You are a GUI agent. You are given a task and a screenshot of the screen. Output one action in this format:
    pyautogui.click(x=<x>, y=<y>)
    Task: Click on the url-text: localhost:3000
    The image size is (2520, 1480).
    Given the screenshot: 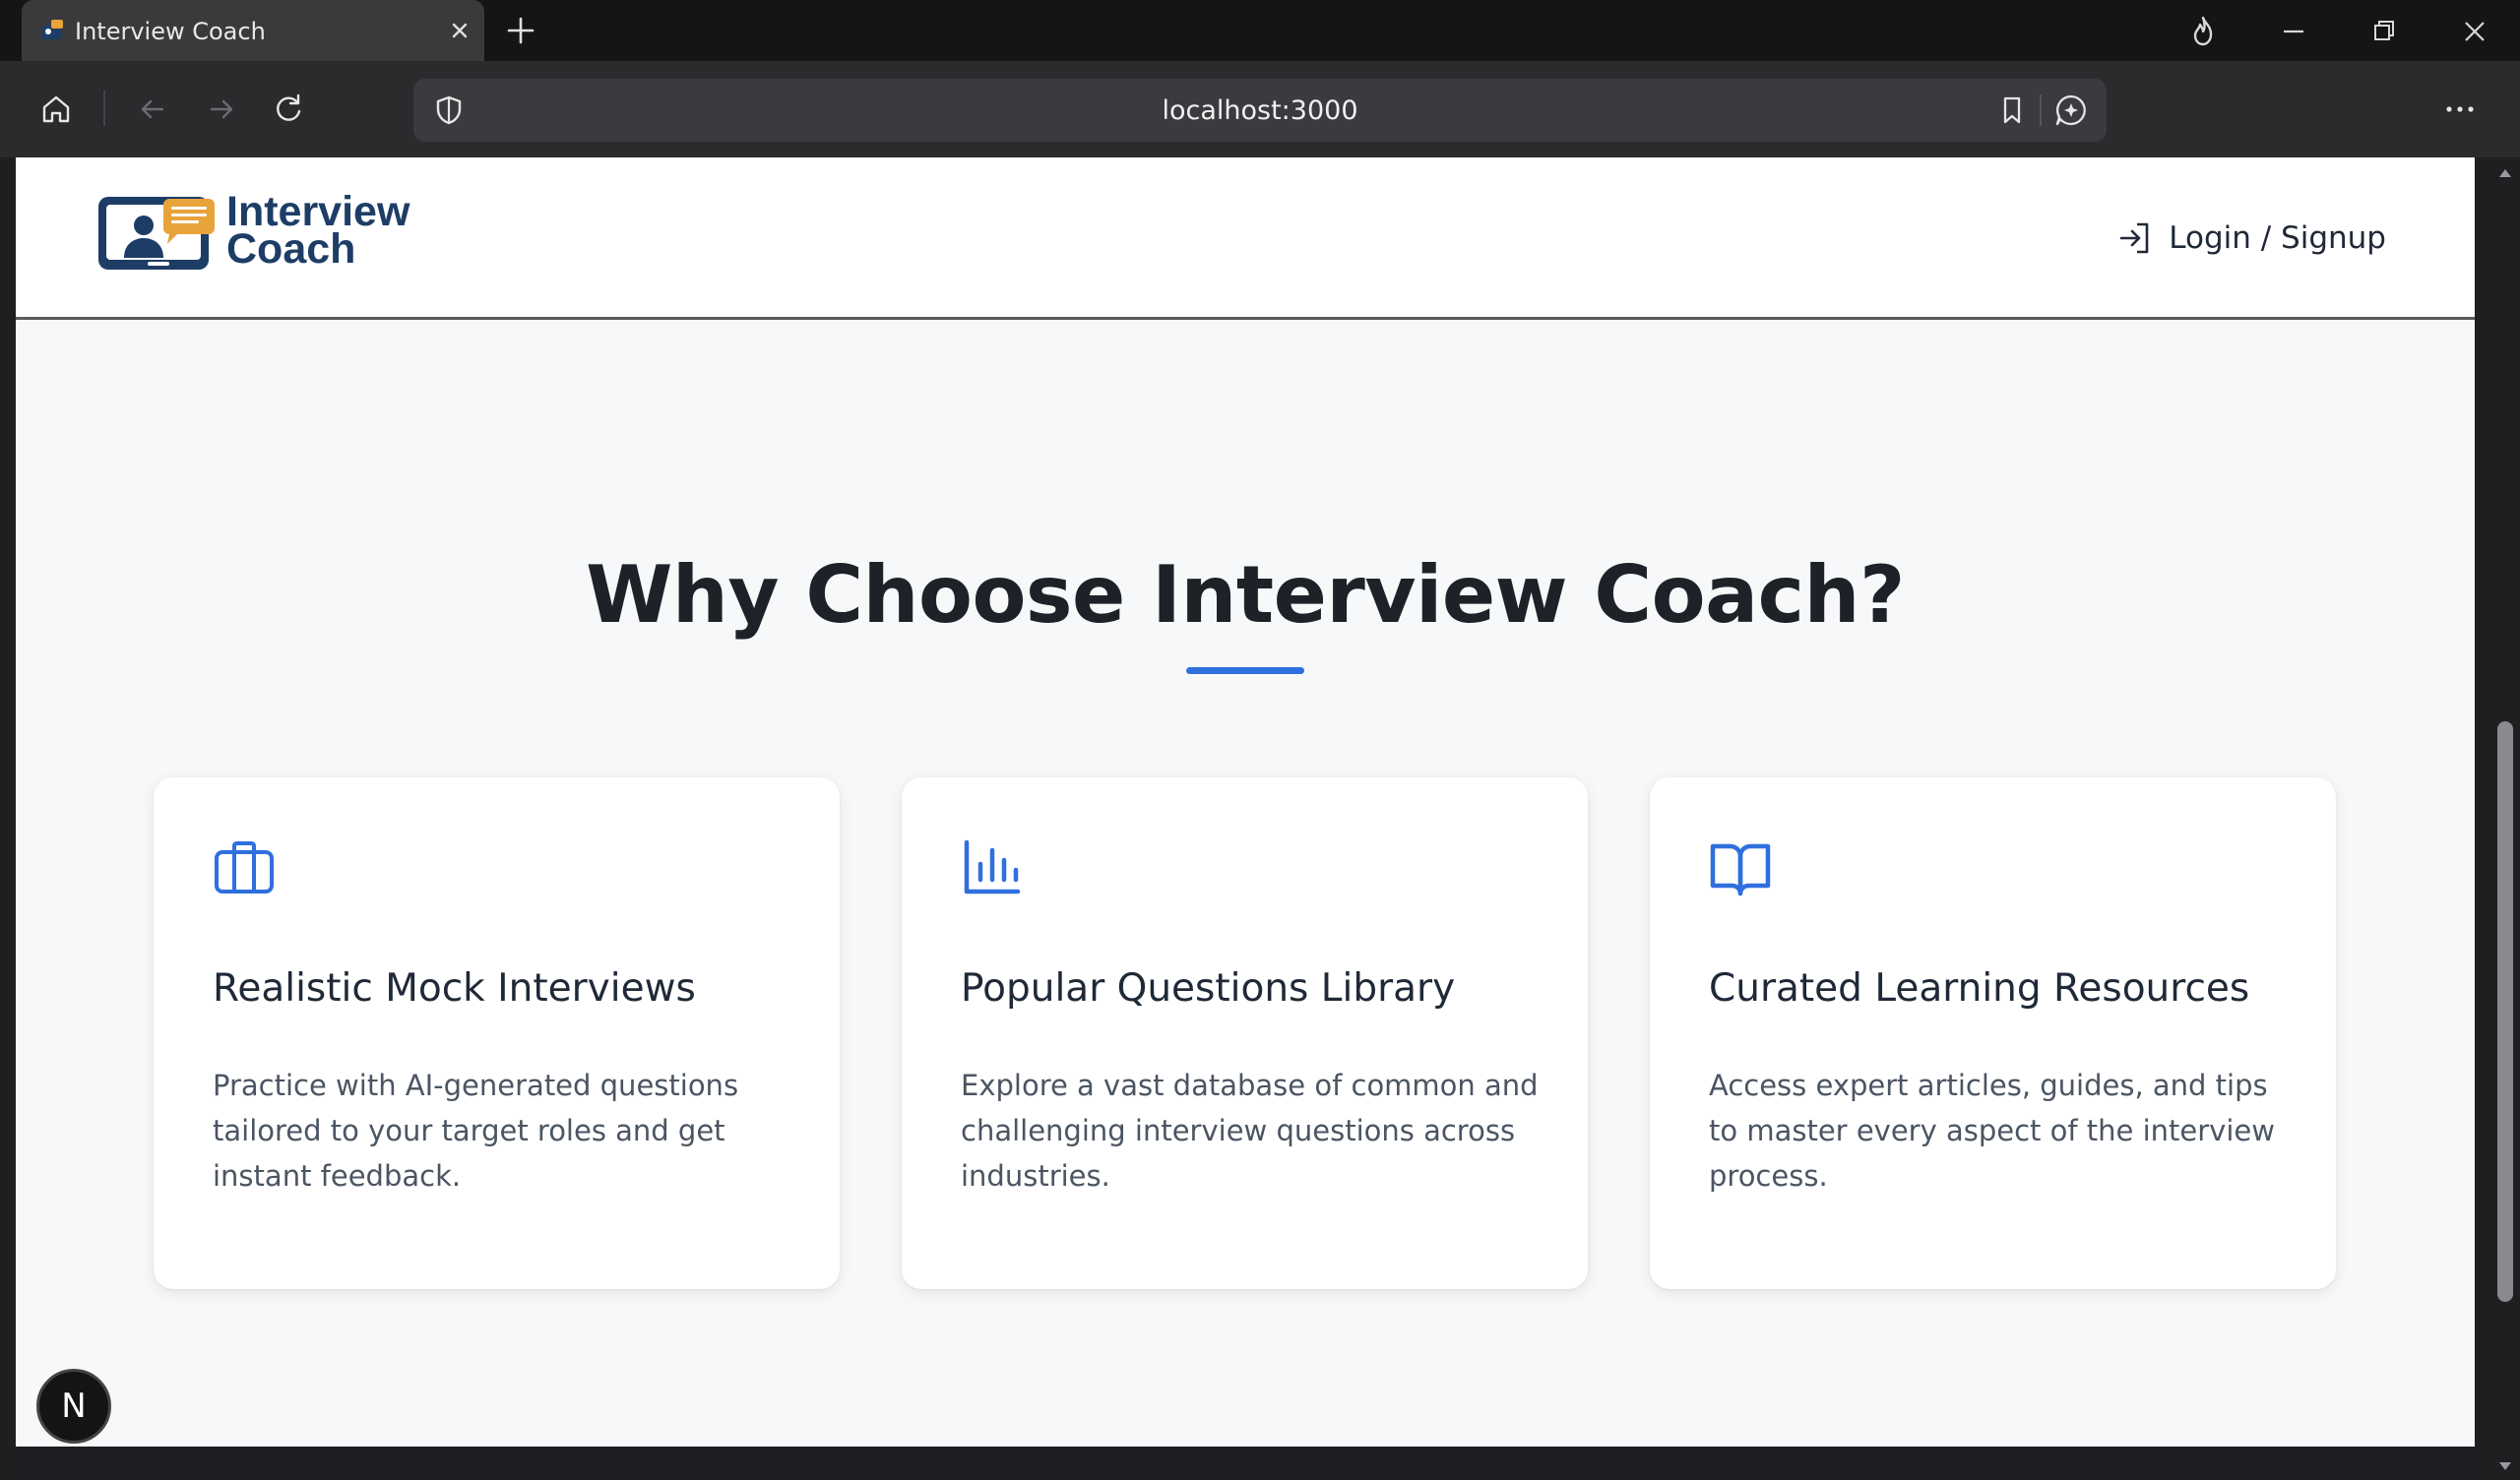 What is the action you would take?
    pyautogui.click(x=1260, y=110)
    